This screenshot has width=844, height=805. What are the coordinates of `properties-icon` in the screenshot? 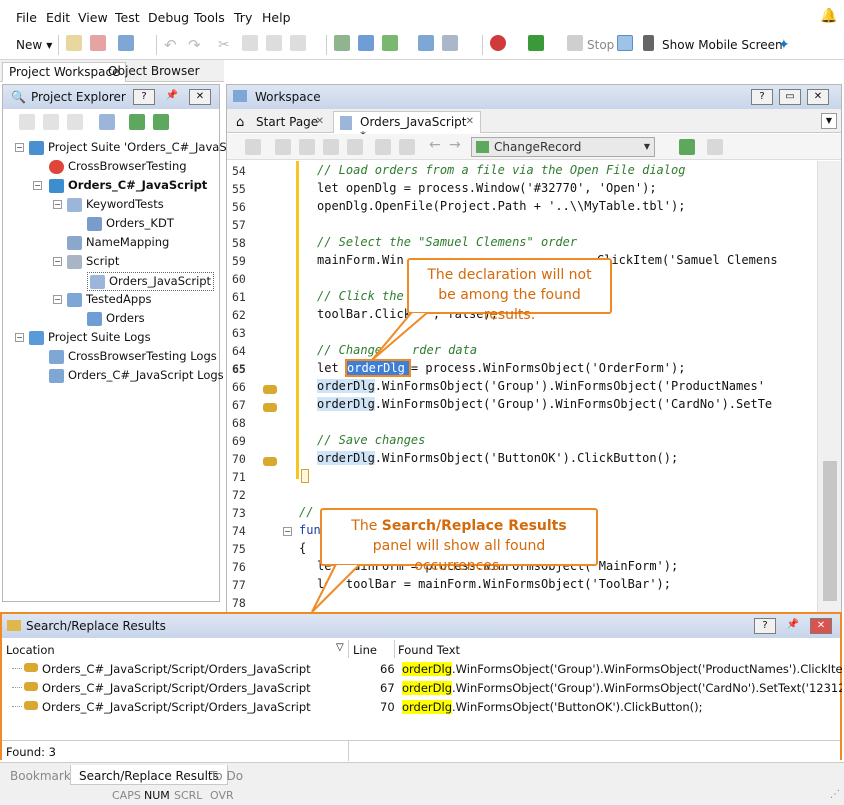 It's located at (107, 122).